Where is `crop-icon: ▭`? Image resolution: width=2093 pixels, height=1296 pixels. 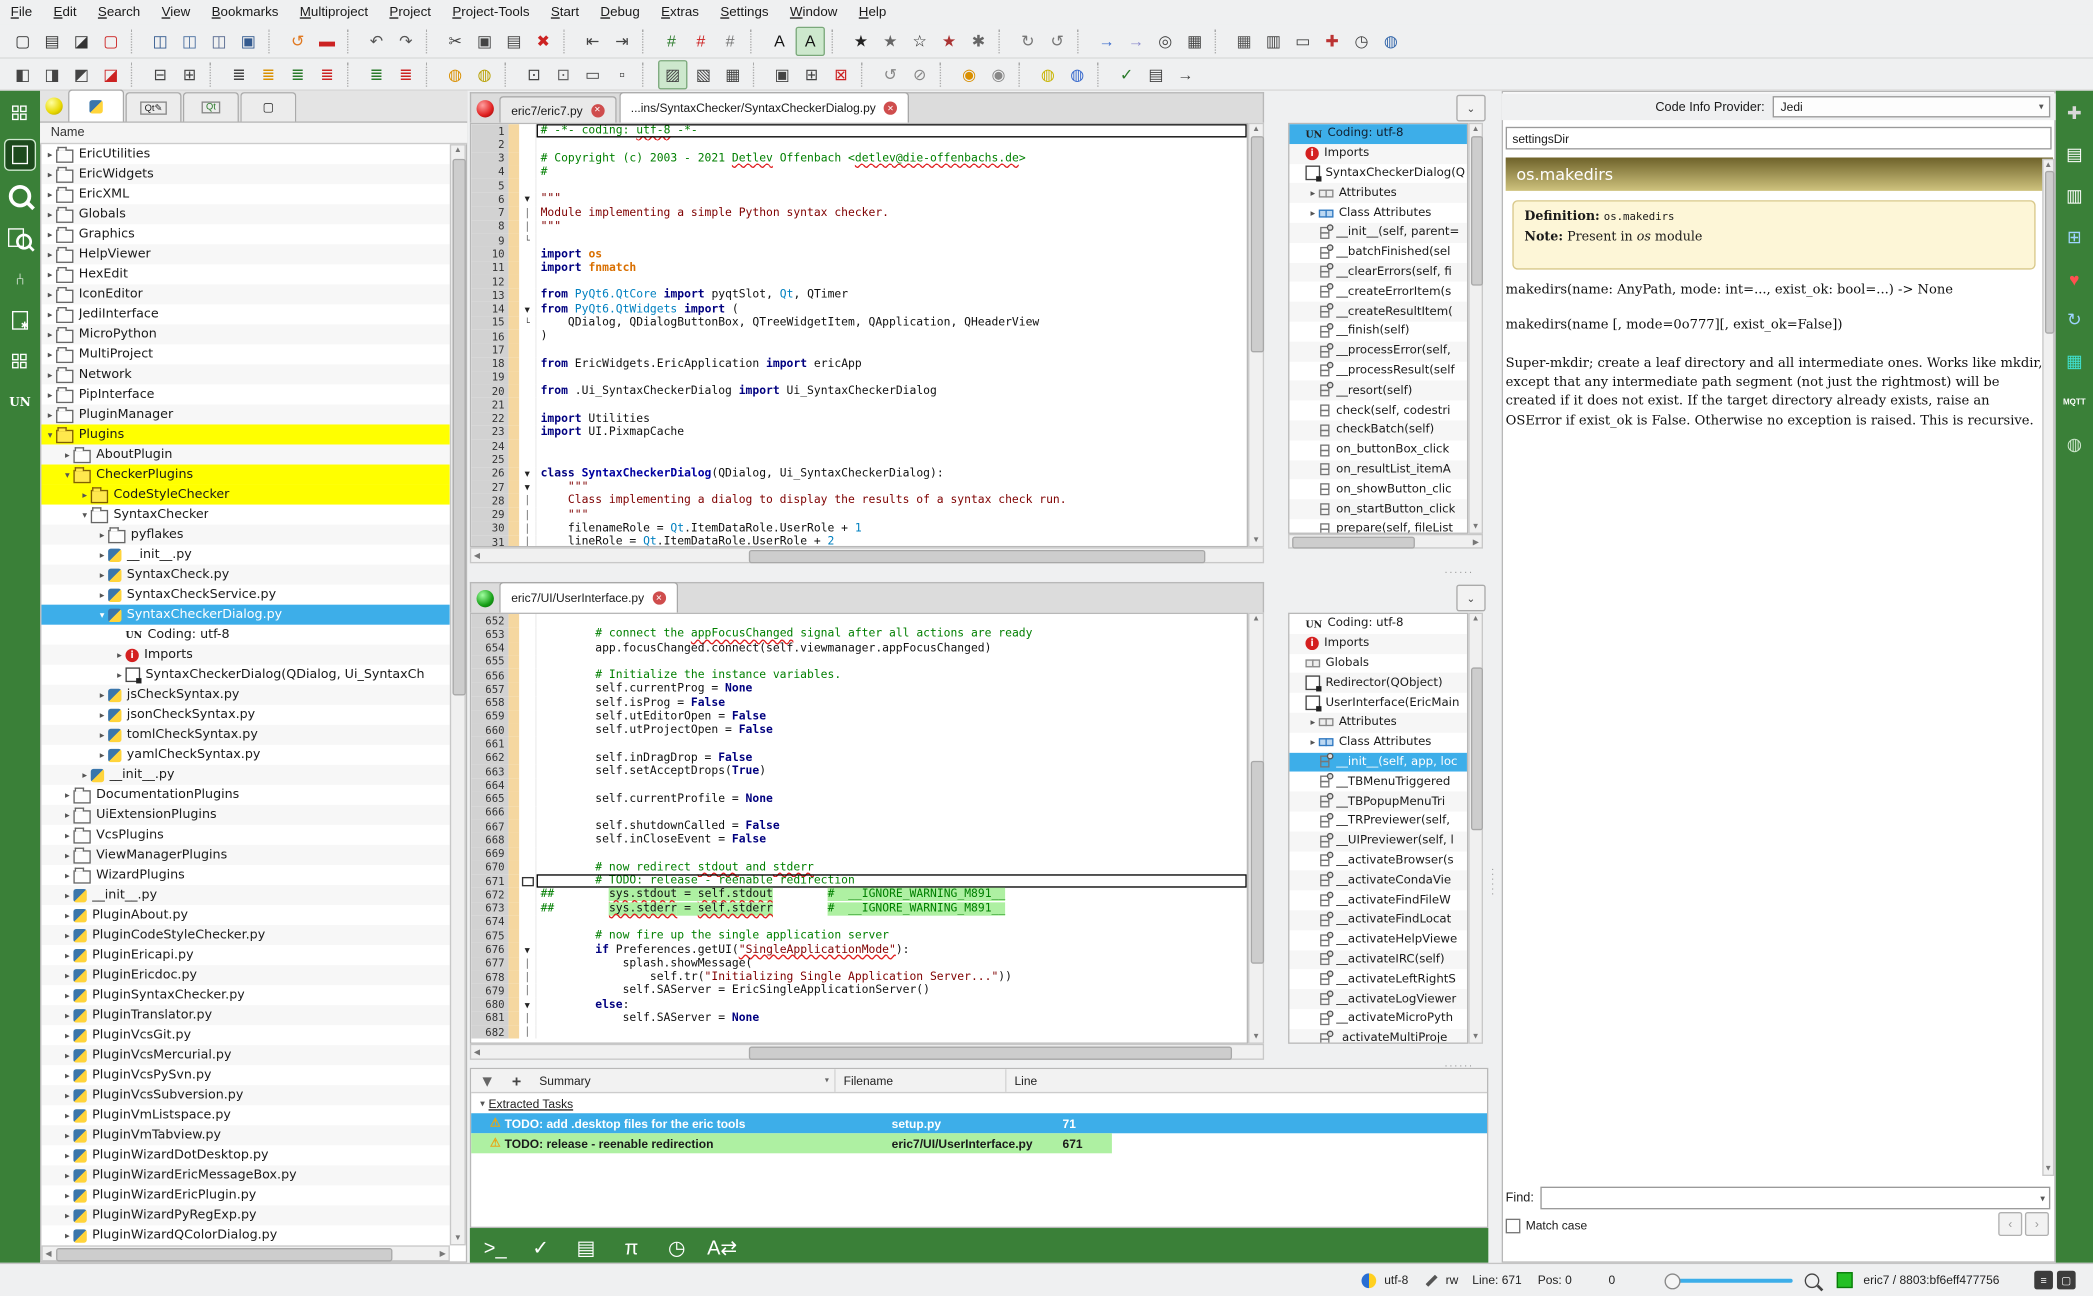 crop-icon: ▭ is located at coordinates (592, 74).